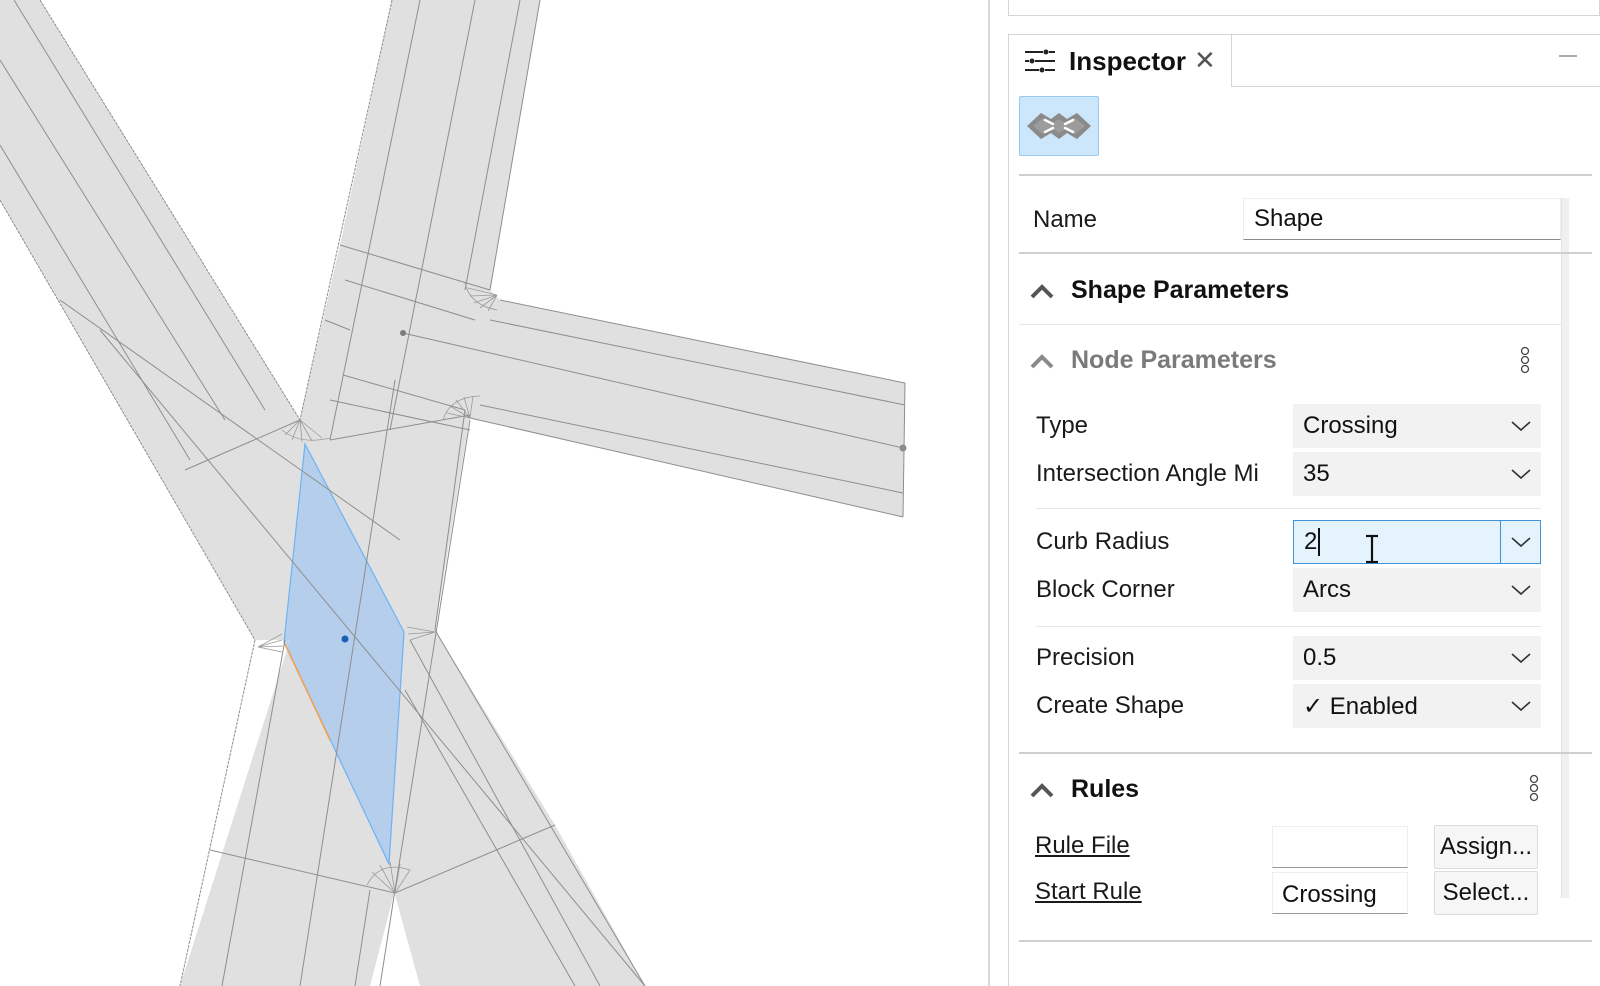 The image size is (1600, 986). Describe the element at coordinates (1180, 290) in the screenshot. I see `section-title: Shape Parameters` at that location.